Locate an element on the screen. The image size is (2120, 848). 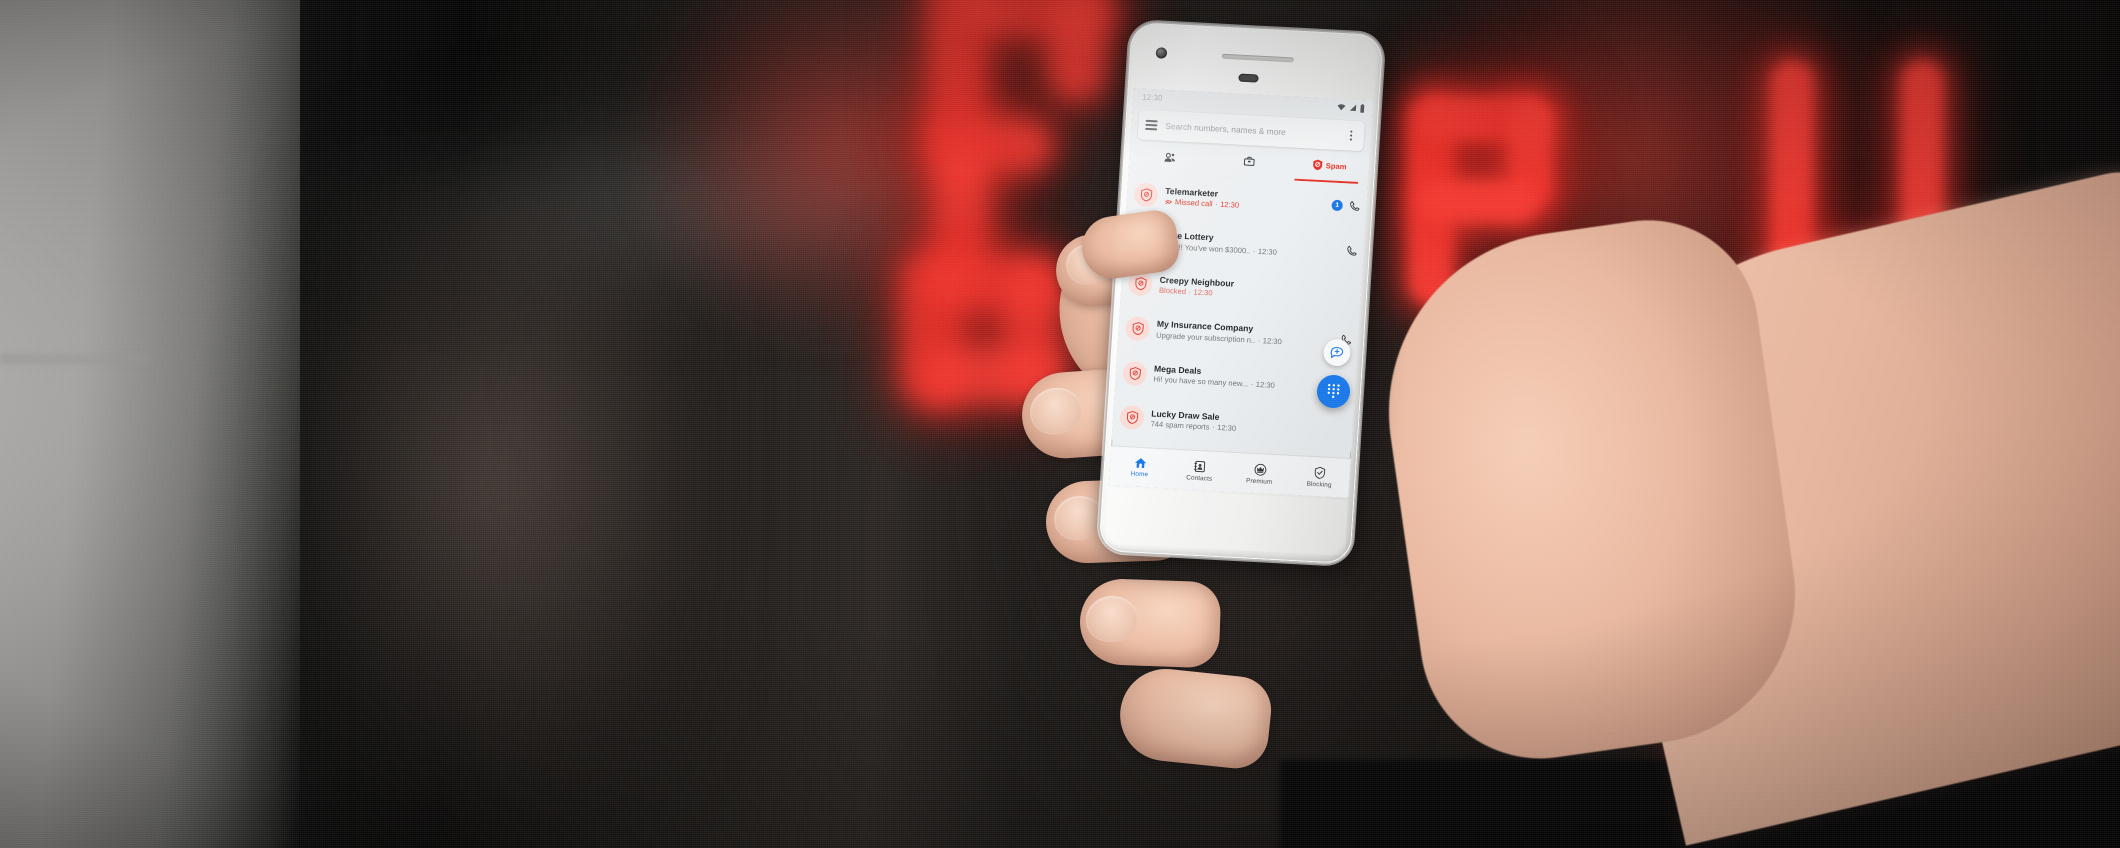
home-icon is located at coordinates (1140, 463).